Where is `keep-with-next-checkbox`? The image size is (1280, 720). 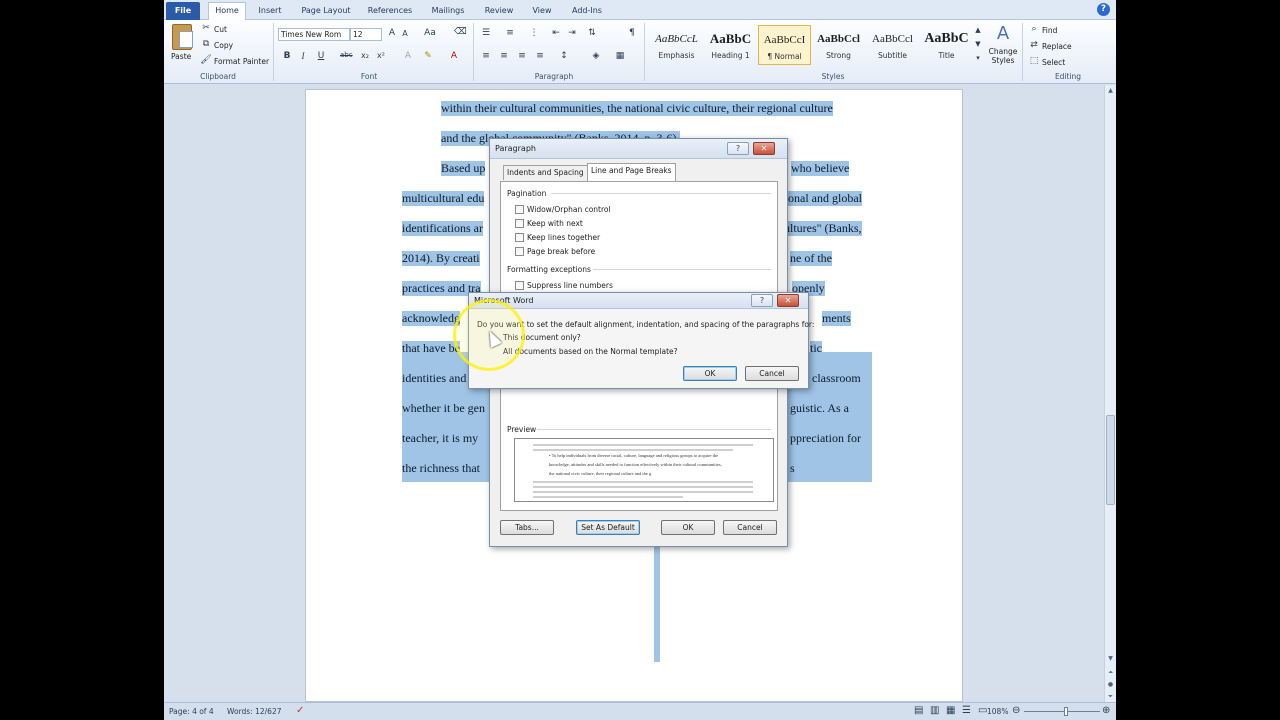
keep-with-next-checkbox is located at coordinates (519, 223).